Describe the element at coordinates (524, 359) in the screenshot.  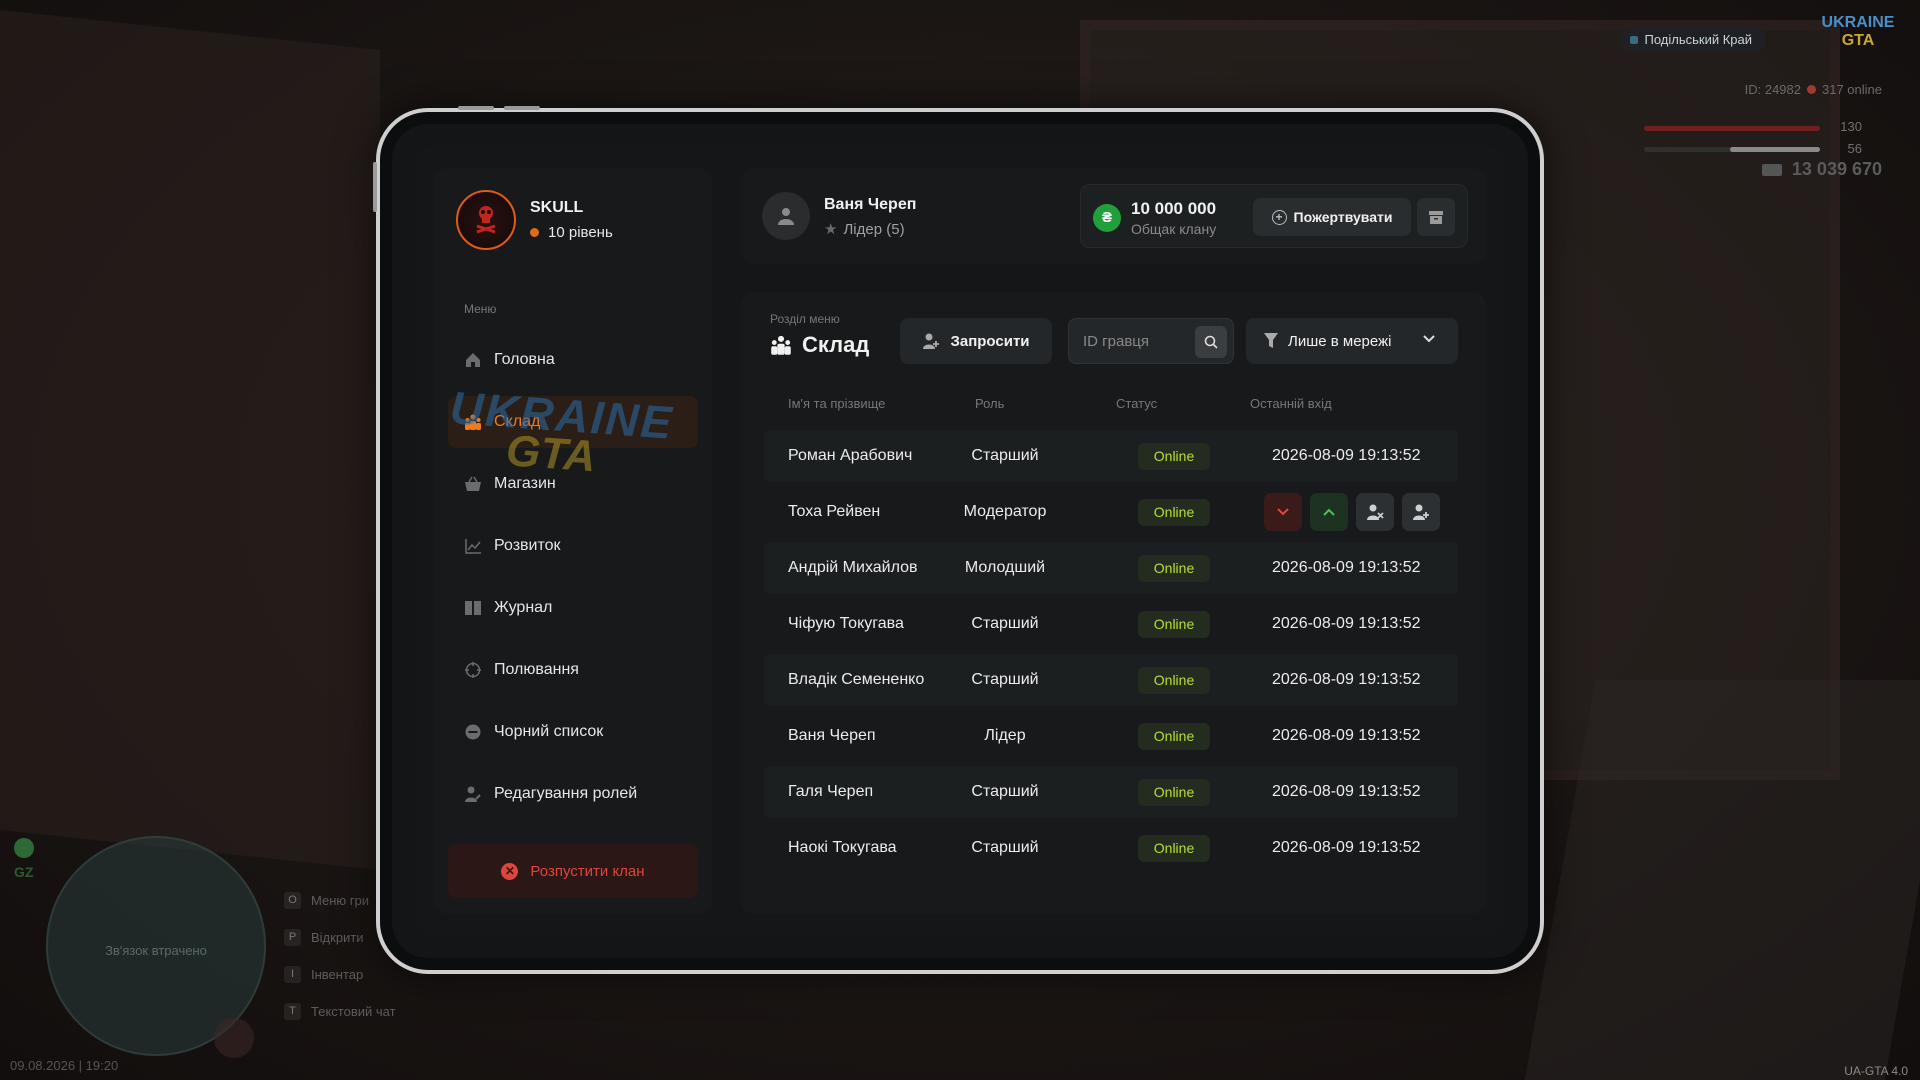
I see `sidebar-item-label: Головна` at that location.